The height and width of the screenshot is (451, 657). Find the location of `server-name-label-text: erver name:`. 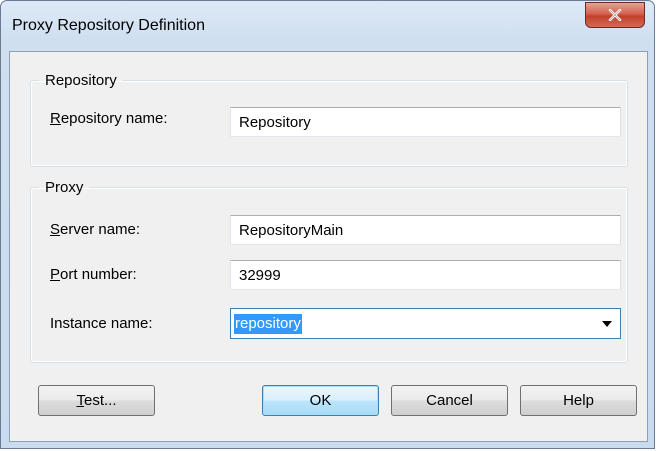

server-name-label-text: erver name: is located at coordinates (100, 229).